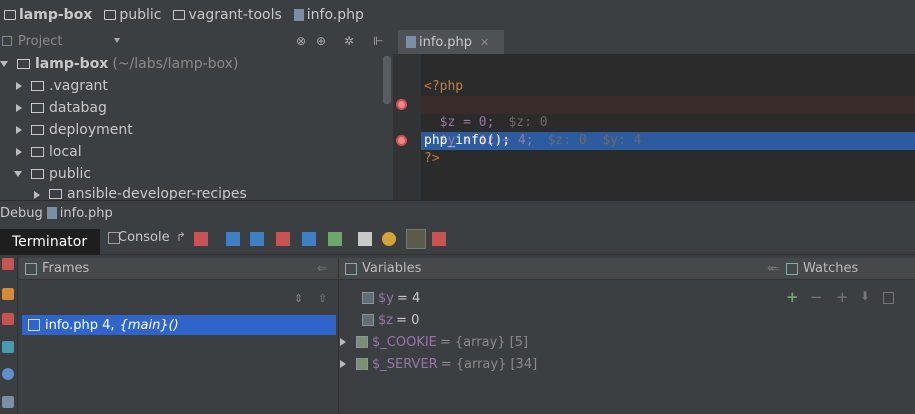 This screenshot has width=915, height=414. Describe the element at coordinates (438, 364) in the screenshot. I see `variable-row: $_SERVER = {array} [34]` at that location.